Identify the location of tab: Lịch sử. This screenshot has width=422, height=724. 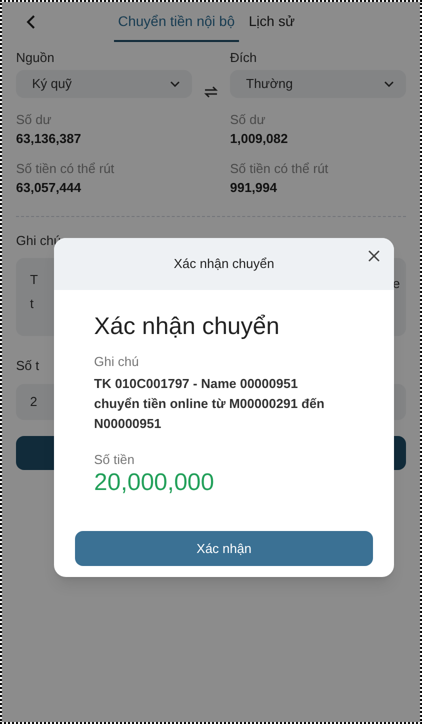
(271, 26).